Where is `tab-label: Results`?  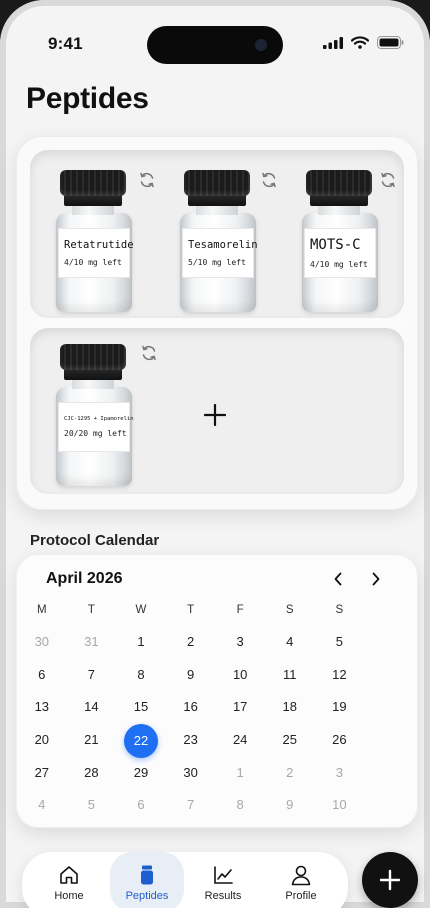
tab-label: Results is located at coordinates (223, 896).